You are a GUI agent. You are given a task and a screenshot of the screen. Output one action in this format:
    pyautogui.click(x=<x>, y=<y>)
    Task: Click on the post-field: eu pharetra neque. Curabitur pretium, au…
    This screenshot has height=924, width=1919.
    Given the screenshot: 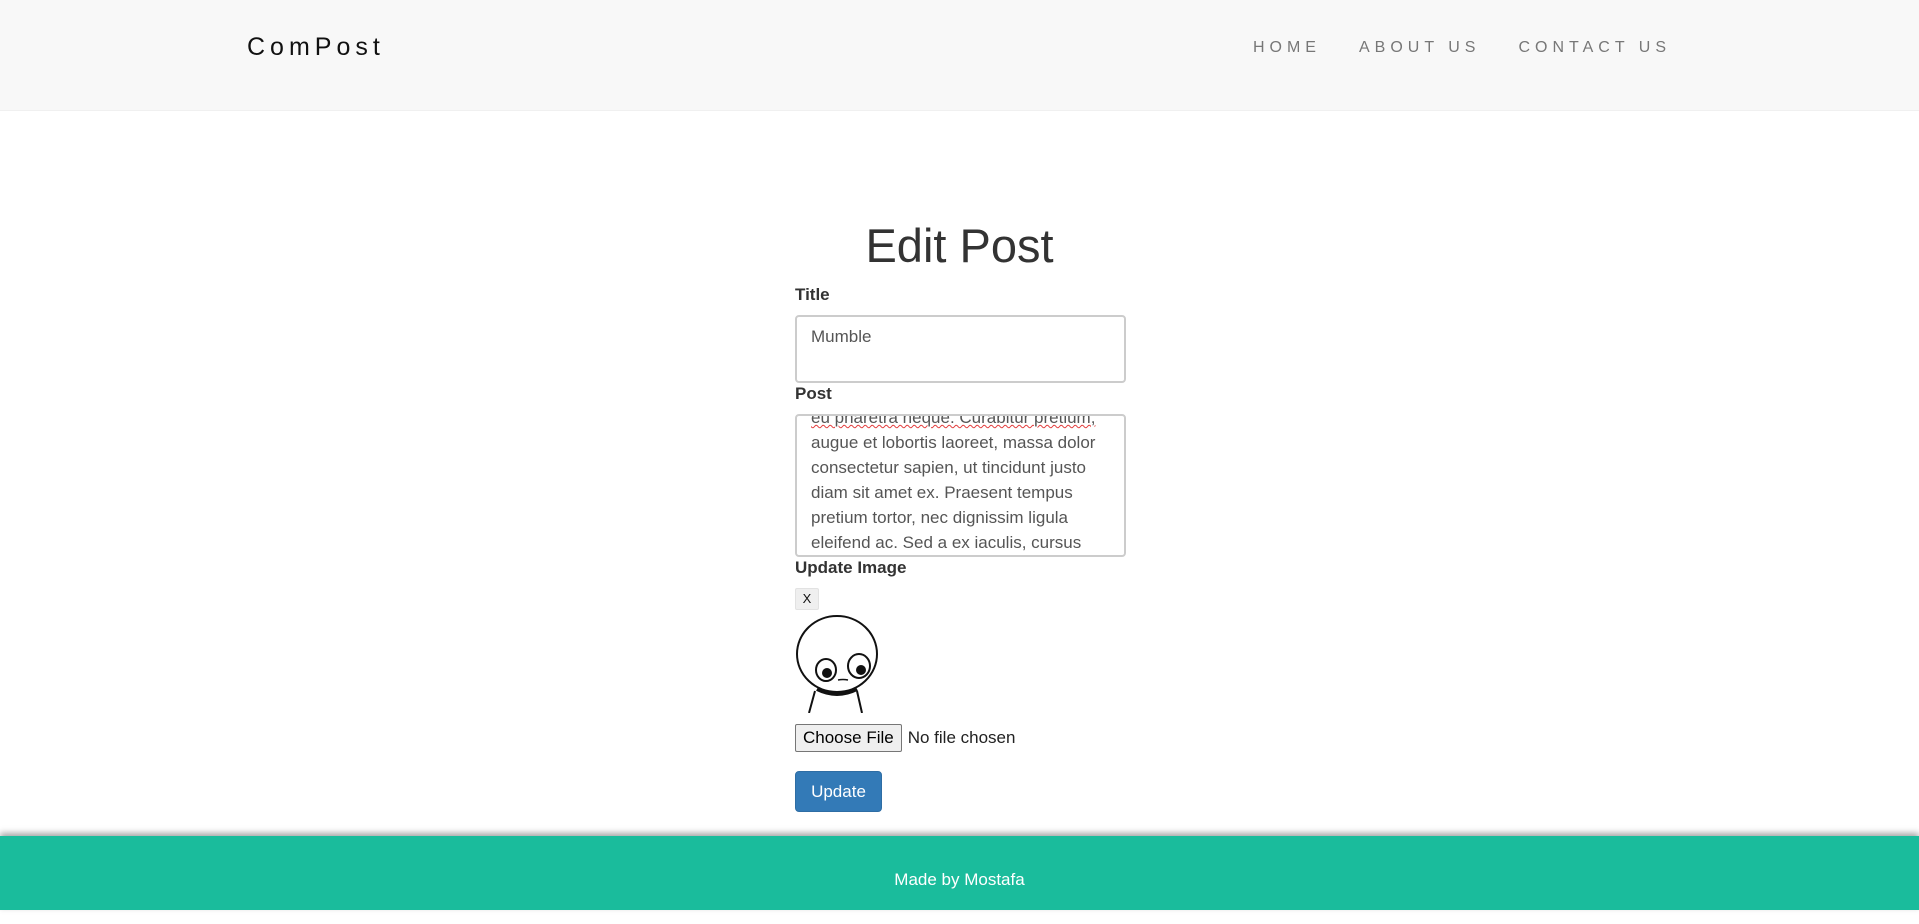 What is the action you would take?
    pyautogui.click(x=960, y=485)
    